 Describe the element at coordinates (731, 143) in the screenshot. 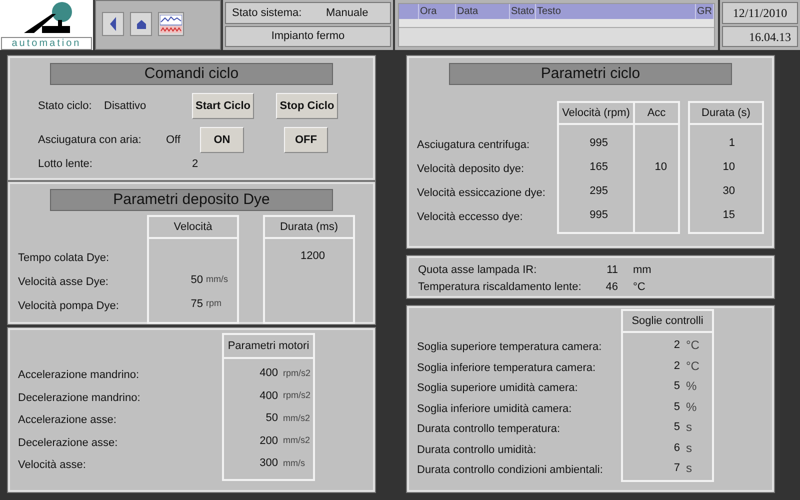

I see `value-text: 1` at that location.